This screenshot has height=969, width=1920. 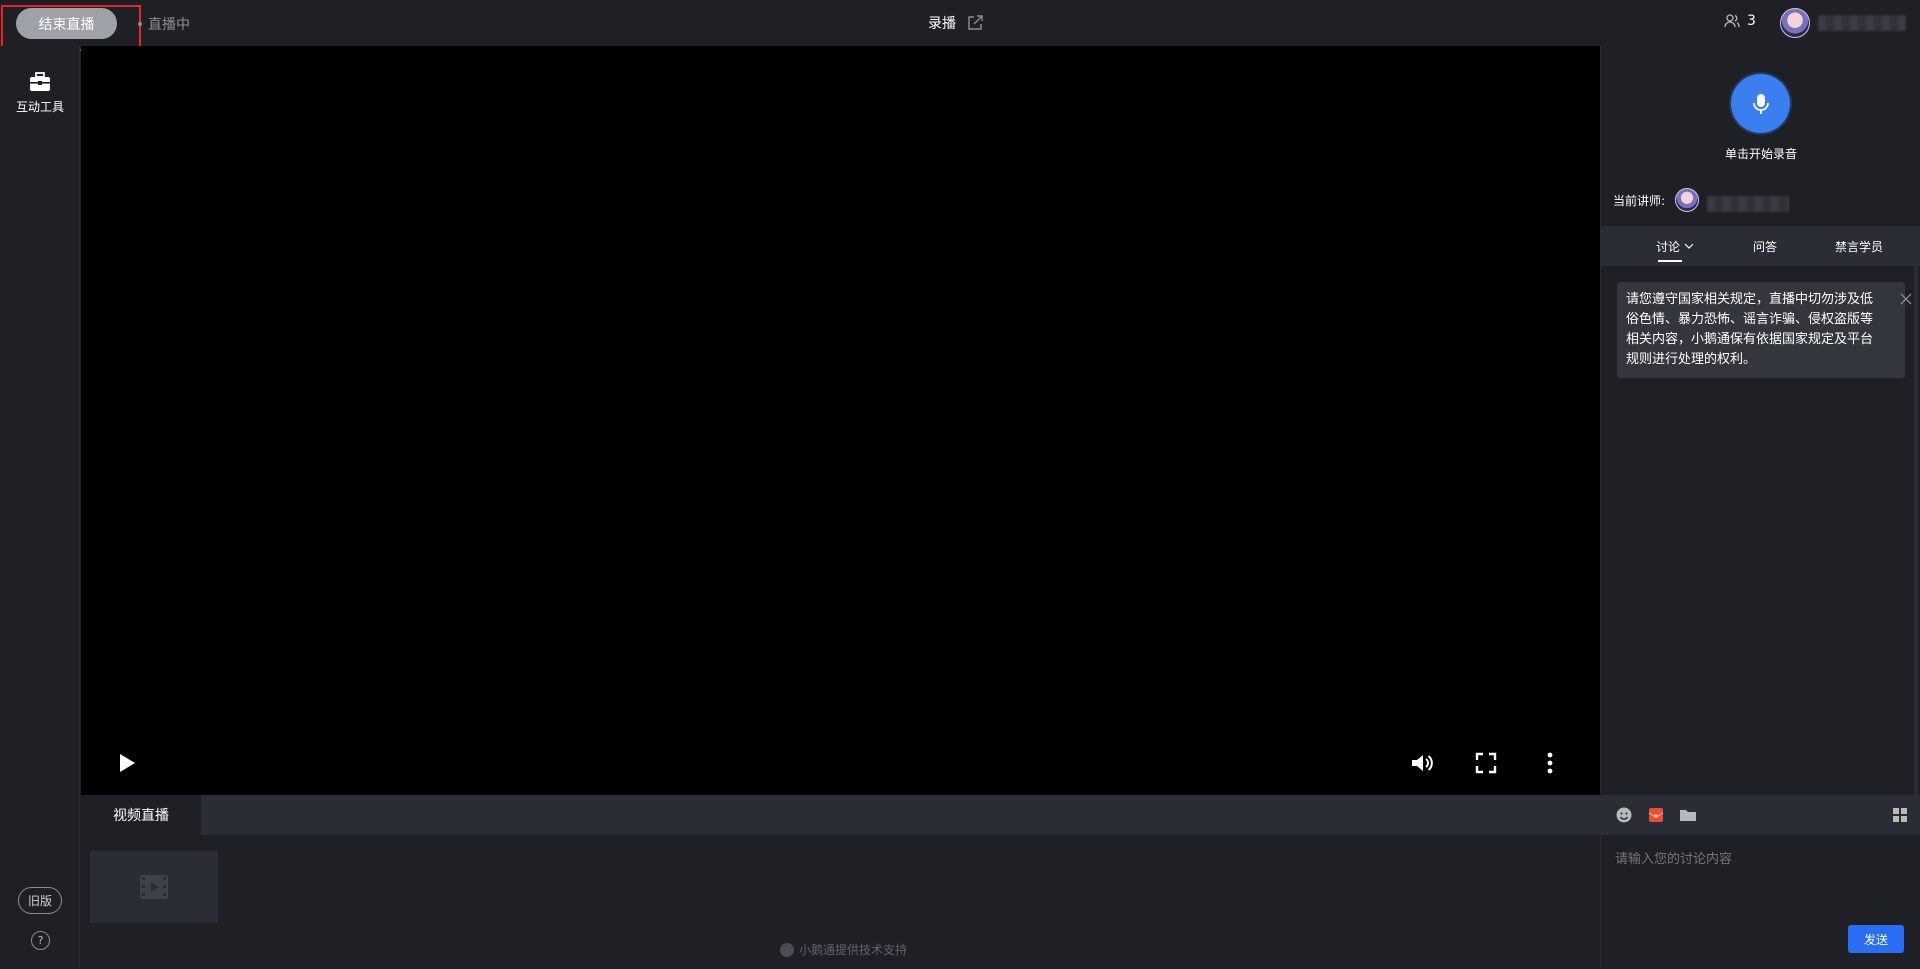 What do you see at coordinates (1751, 21) in the screenshot?
I see `viewer-count-value: 3` at bounding box center [1751, 21].